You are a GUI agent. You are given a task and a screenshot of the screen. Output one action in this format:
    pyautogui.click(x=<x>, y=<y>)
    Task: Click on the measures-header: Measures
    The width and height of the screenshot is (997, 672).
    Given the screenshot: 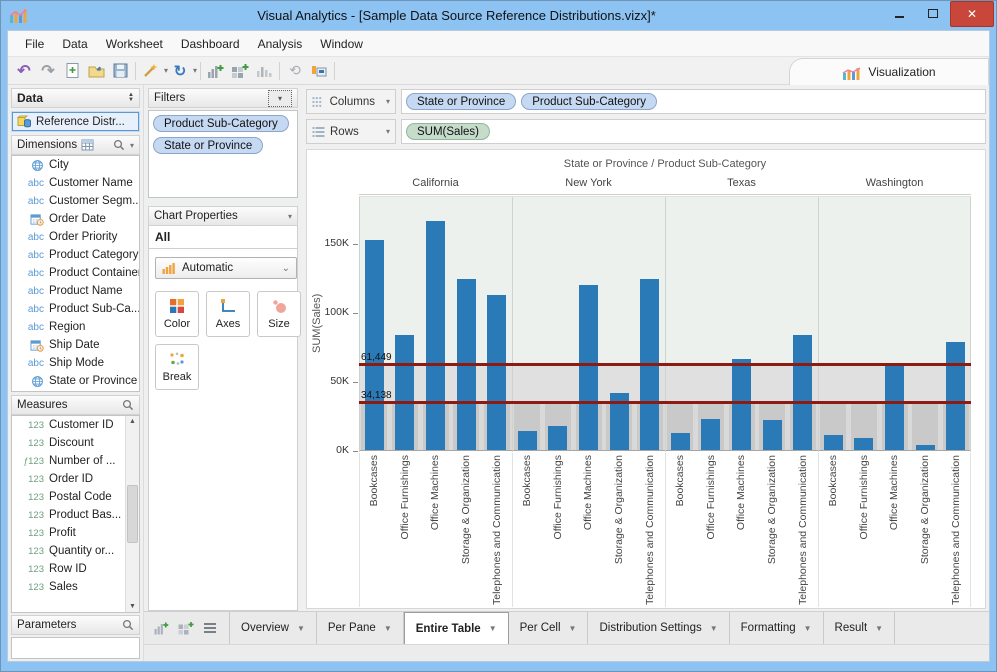 What is the action you would take?
    pyautogui.click(x=75, y=405)
    